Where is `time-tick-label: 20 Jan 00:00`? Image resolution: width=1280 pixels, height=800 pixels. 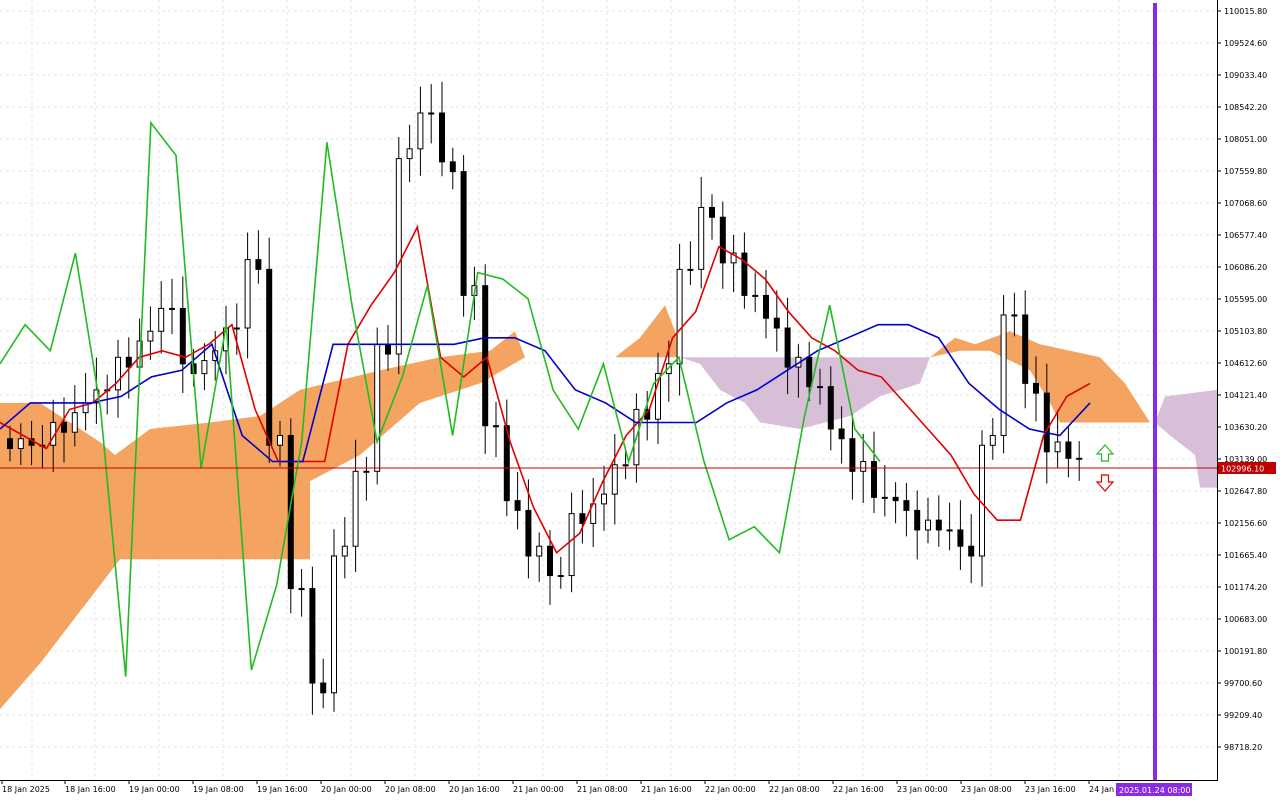
time-tick-label: 20 Jan 00:00 is located at coordinates (346, 789).